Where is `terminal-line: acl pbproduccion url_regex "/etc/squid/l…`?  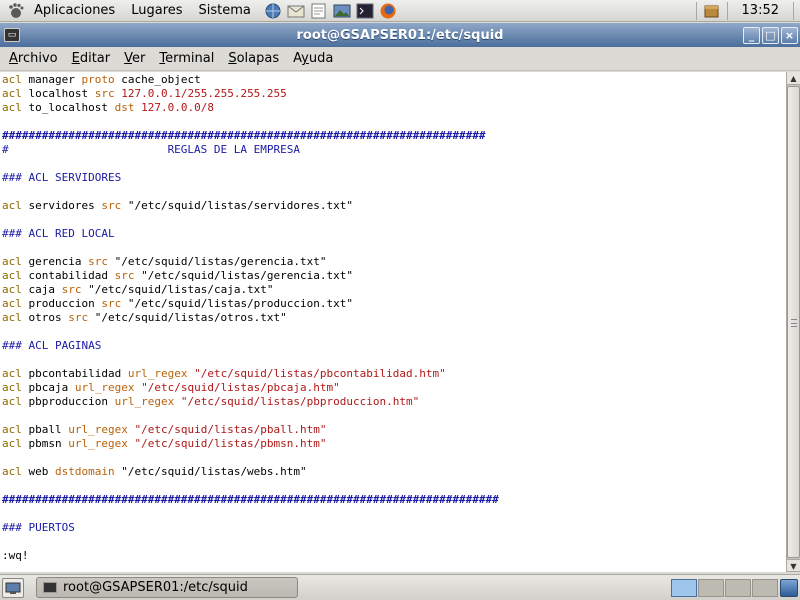 terminal-line: acl pbproduccion url_regex "/etc/squid/l… is located at coordinates (211, 401).